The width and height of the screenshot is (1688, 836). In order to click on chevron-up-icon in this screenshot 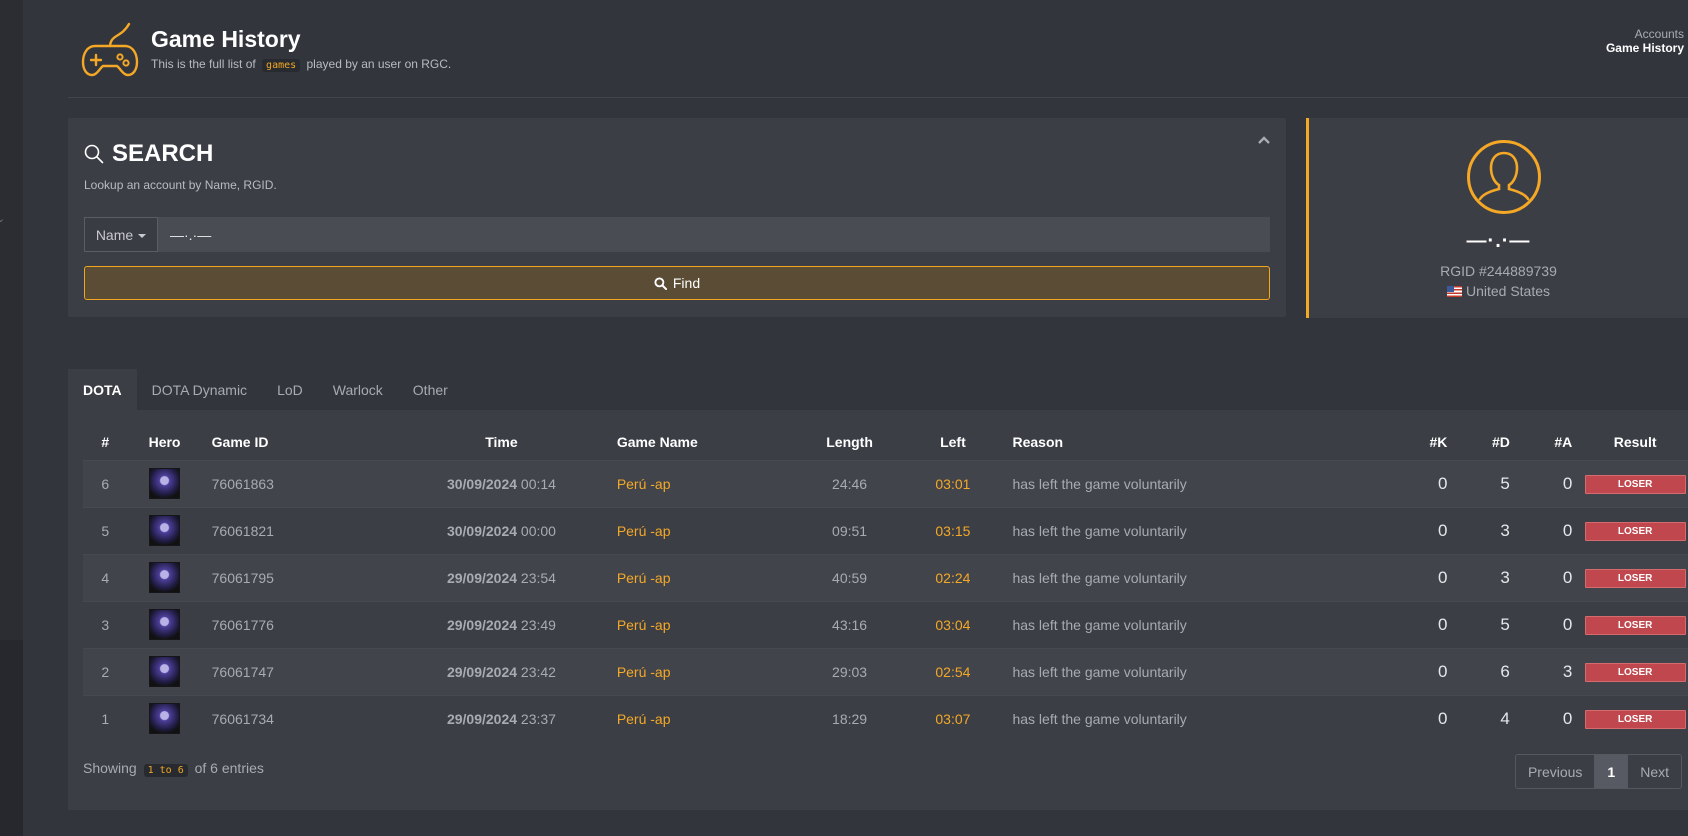, I will do `click(1264, 140)`.